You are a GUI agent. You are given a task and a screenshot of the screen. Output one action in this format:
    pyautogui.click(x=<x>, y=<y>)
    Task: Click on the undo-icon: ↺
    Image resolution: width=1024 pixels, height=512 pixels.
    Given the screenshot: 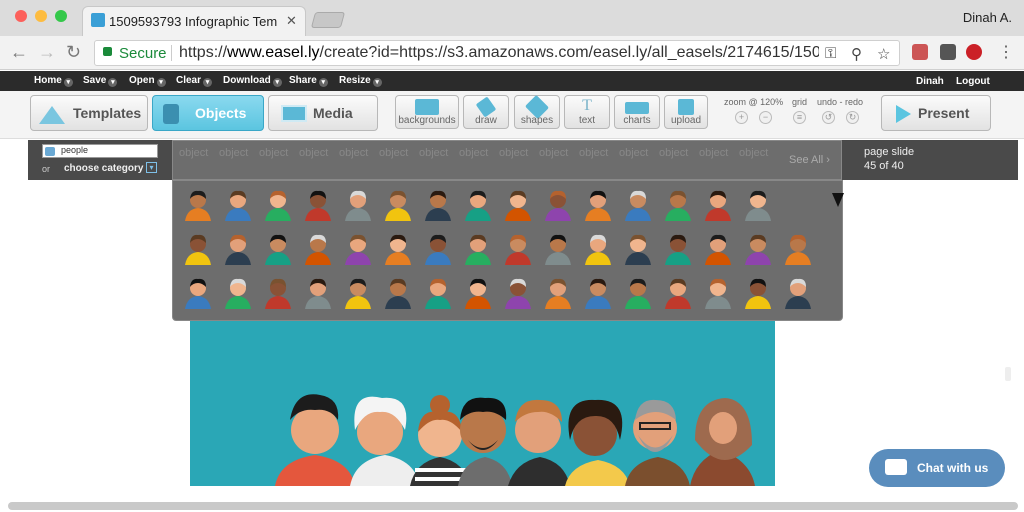 What is the action you would take?
    pyautogui.click(x=828, y=117)
    